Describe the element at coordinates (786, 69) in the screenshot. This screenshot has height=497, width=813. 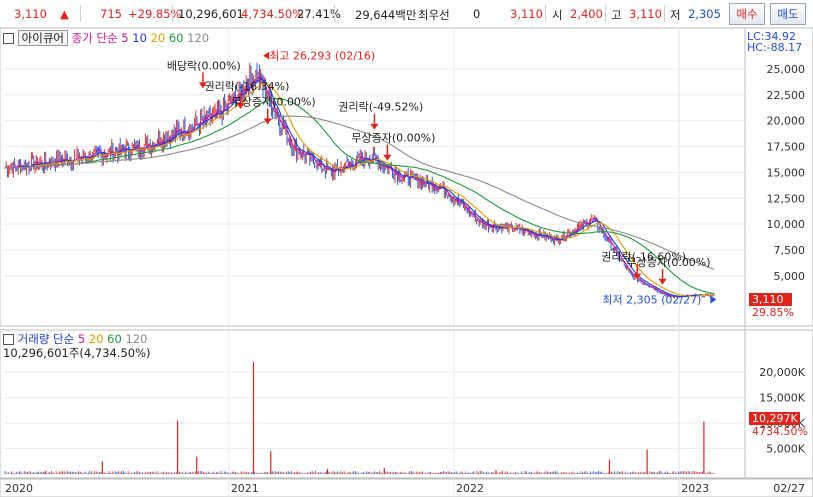
I see `price-tick-label: 25,000` at that location.